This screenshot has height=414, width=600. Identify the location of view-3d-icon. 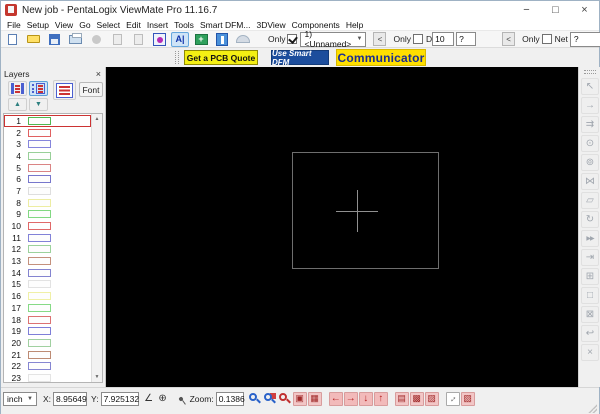
(243, 39).